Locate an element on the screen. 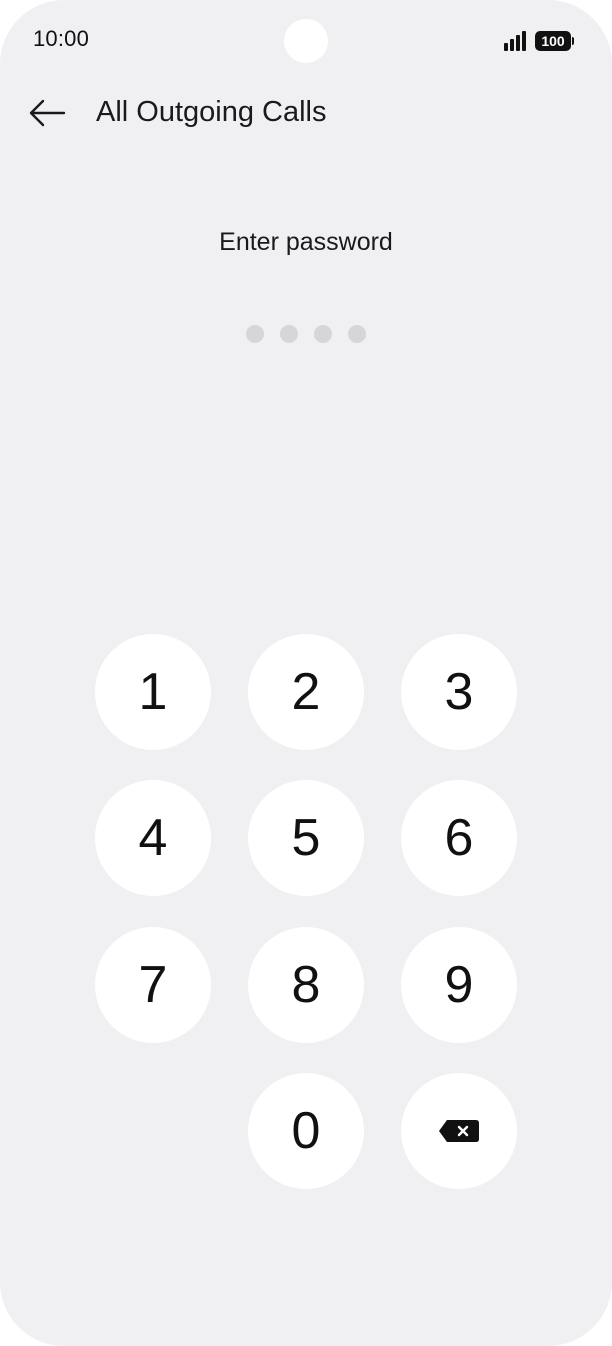 Image resolution: width=612 pixels, height=1346 pixels. keypad-key-3: 3 is located at coordinates (459, 692).